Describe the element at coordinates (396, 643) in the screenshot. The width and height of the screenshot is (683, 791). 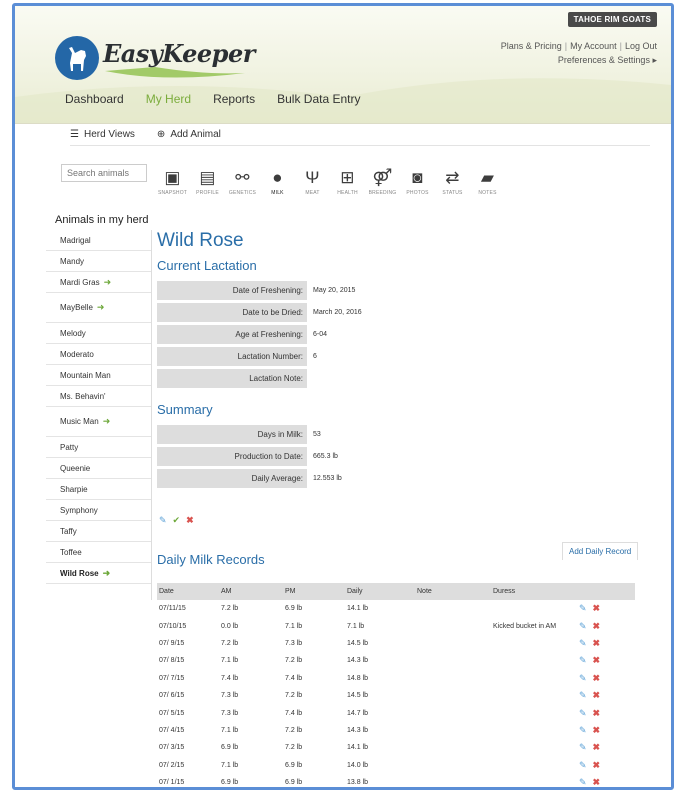
I see `table-row: 07/ 9/15 7.2 lb 7.3 lb 14.5 lb ✎ ✖` at that location.